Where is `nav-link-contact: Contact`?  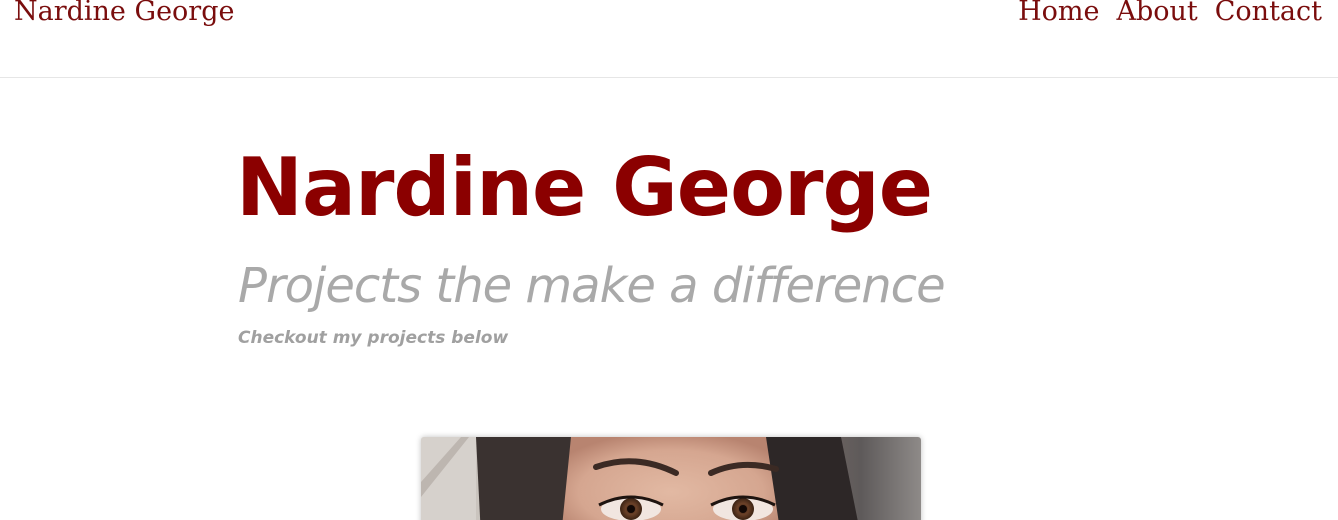 nav-link-contact: Contact is located at coordinates (1268, 13).